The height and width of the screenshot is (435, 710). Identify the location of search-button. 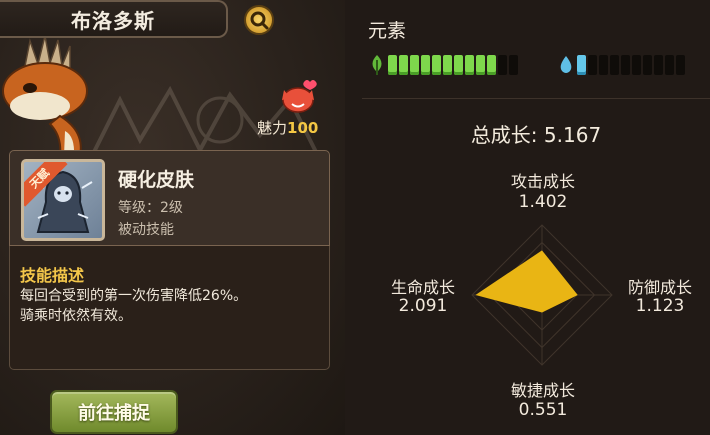
(259, 20).